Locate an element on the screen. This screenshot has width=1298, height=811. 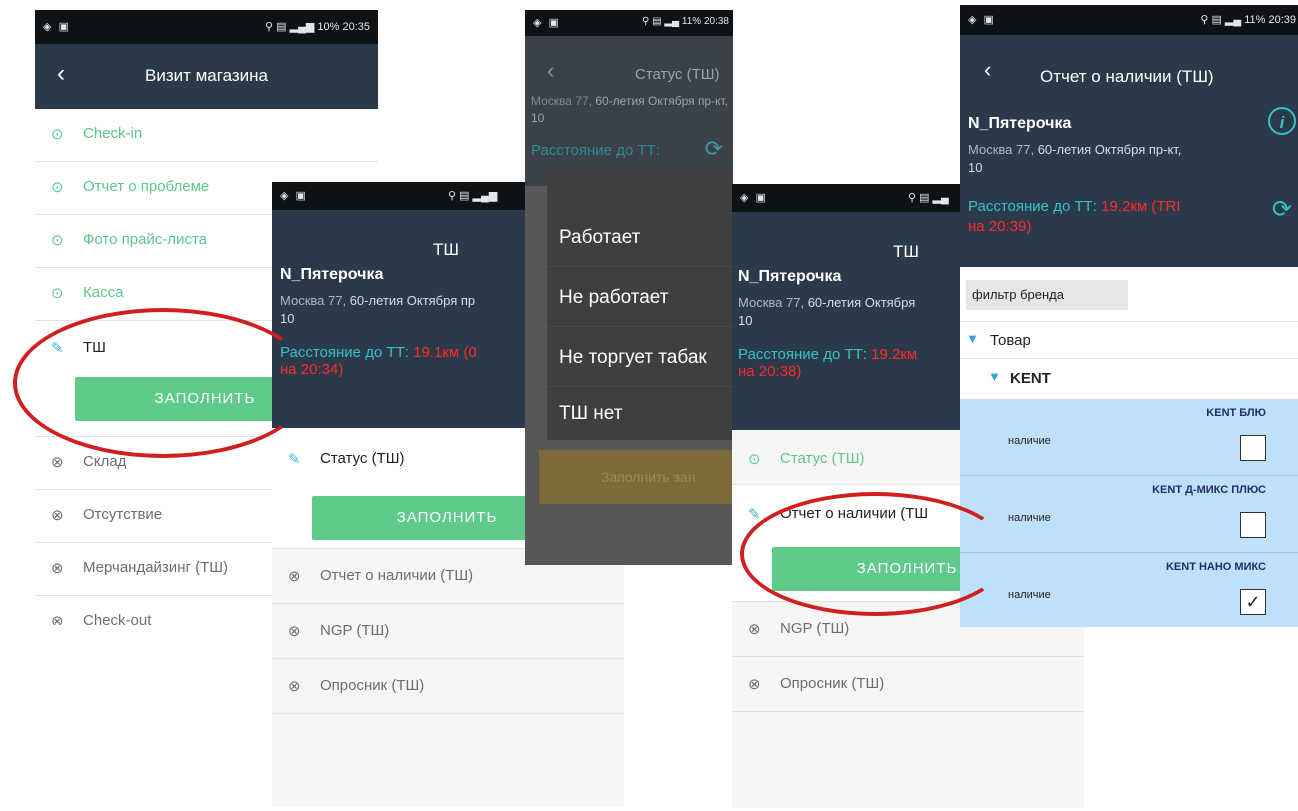
info-icon: i is located at coordinates (1282, 121).